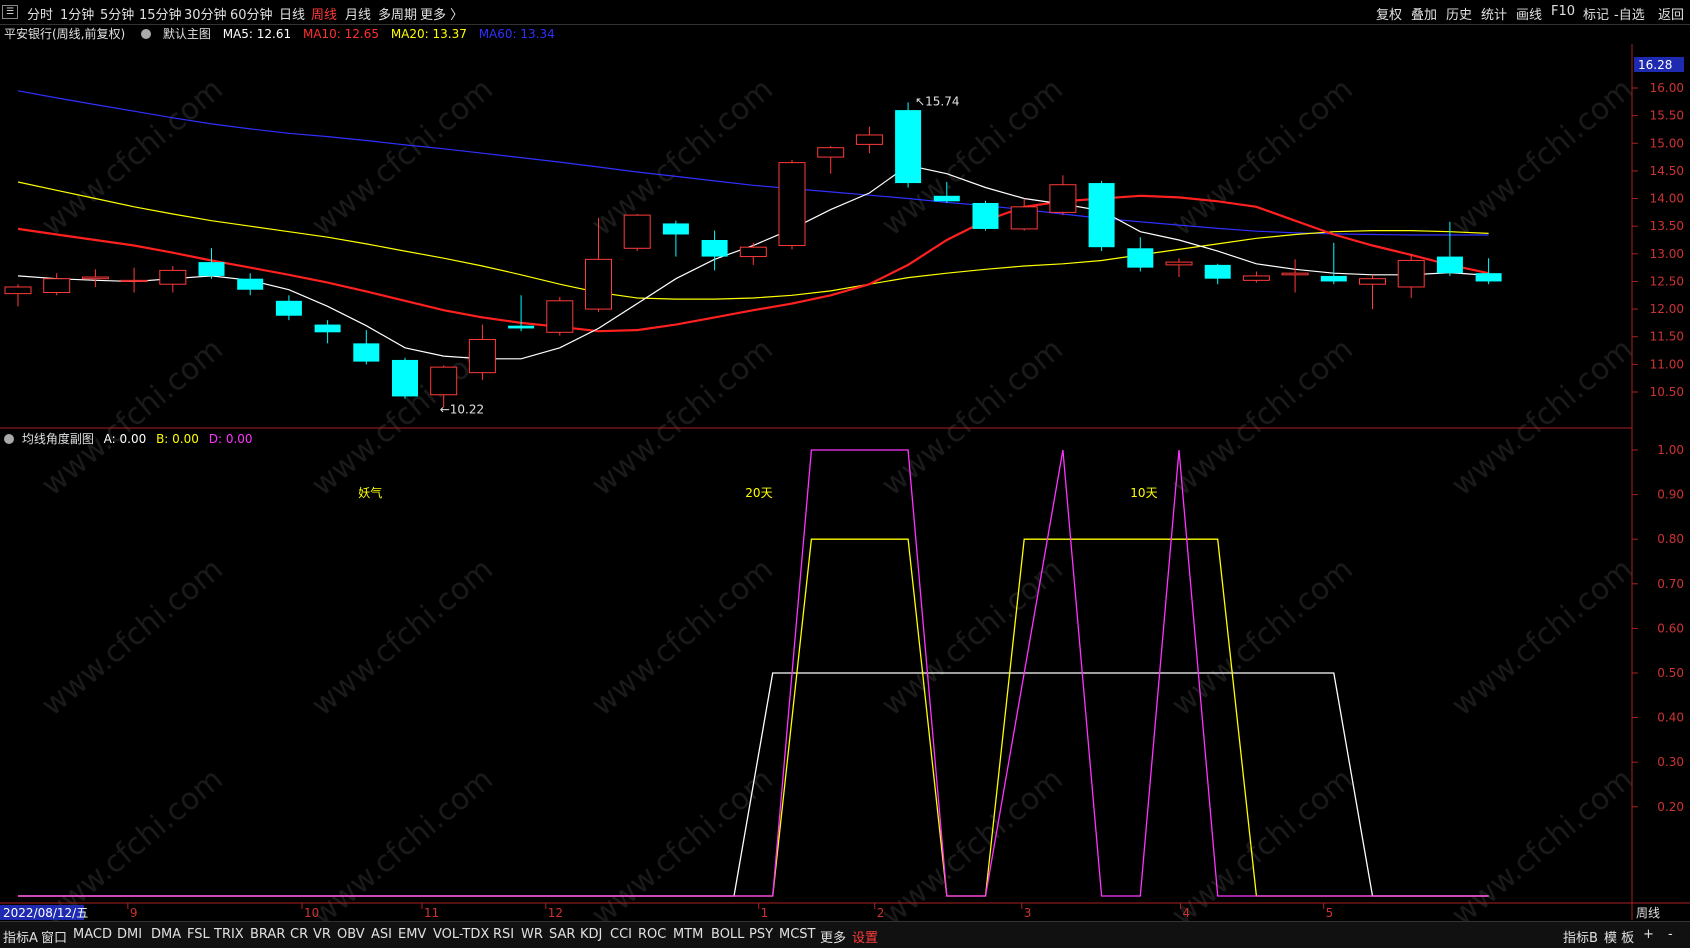 This screenshot has height=948, width=1690. I want to click on indicator-tab-20: MTM, so click(688, 934).